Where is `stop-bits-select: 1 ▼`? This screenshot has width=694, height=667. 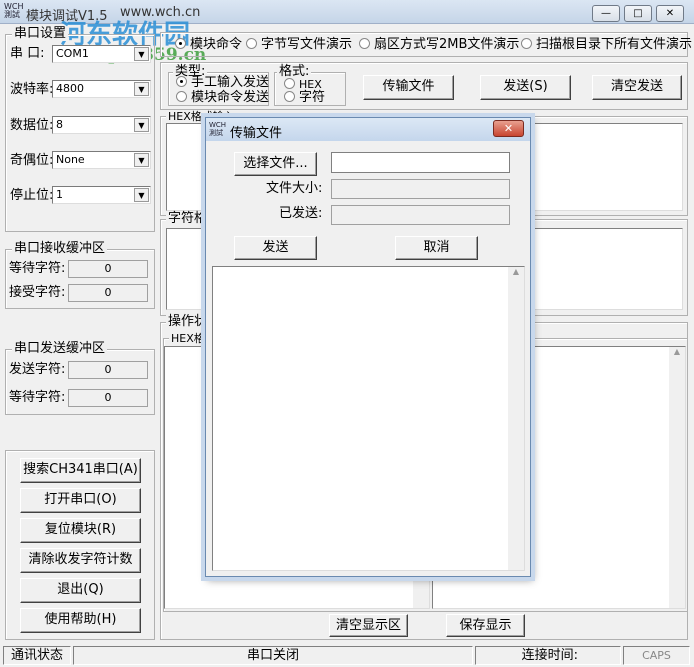 stop-bits-select: 1 ▼ is located at coordinates (101, 195).